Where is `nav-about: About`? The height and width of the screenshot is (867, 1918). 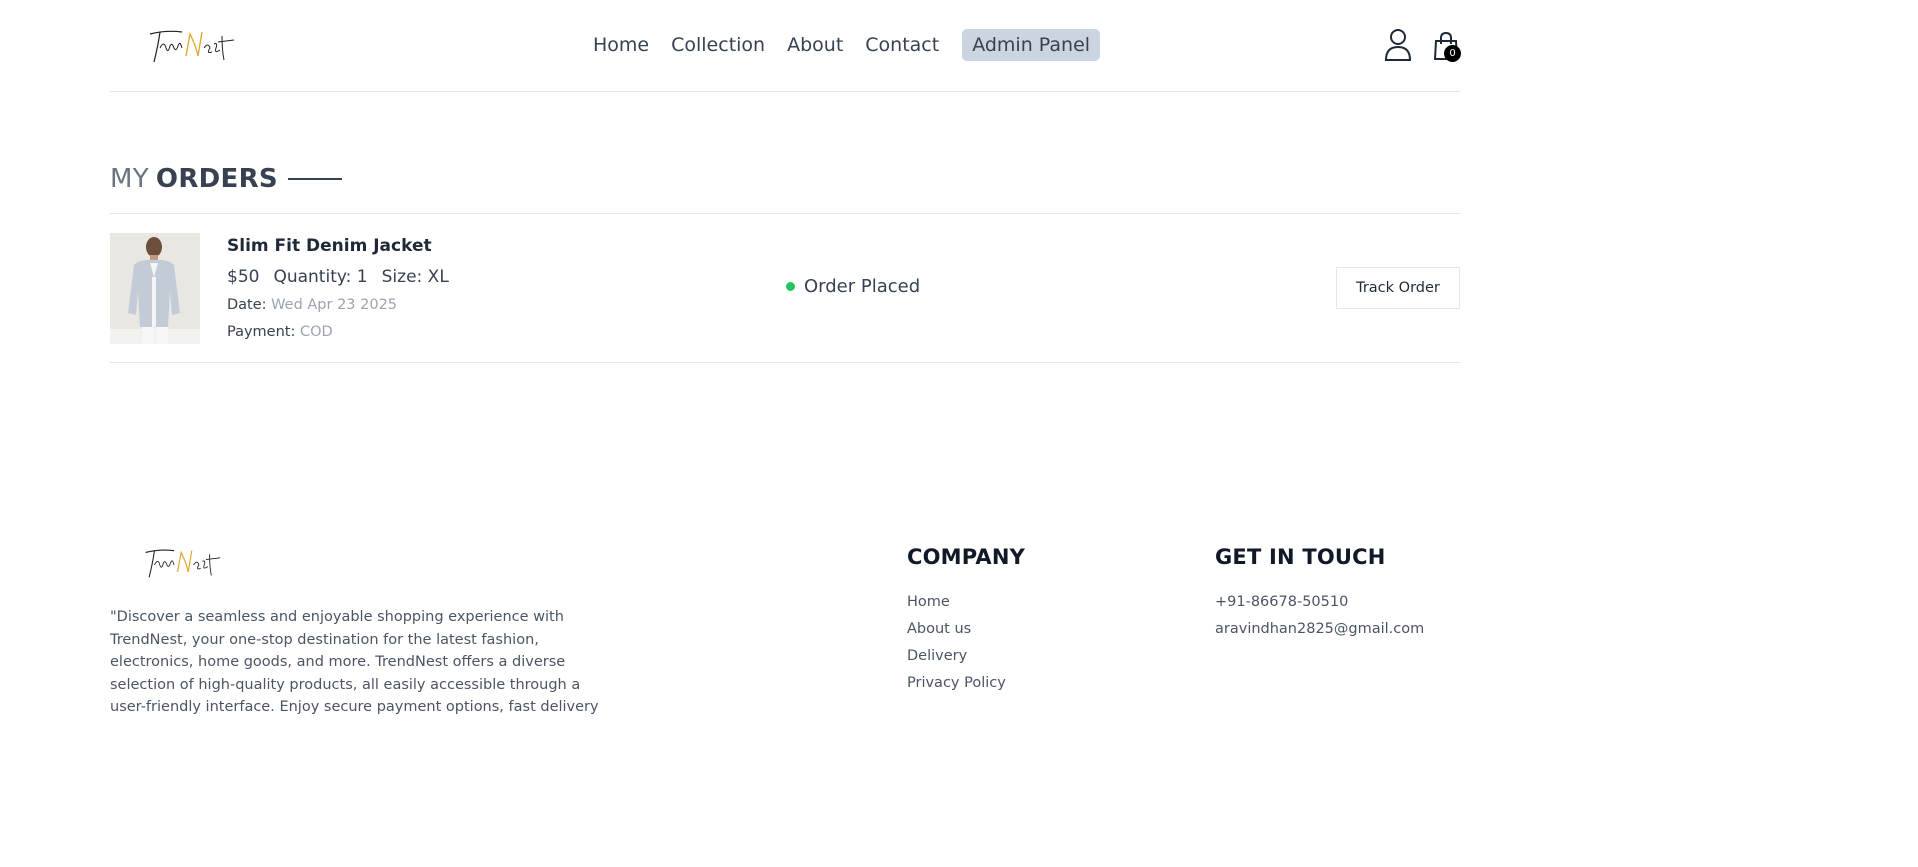
nav-about: About is located at coordinates (815, 45).